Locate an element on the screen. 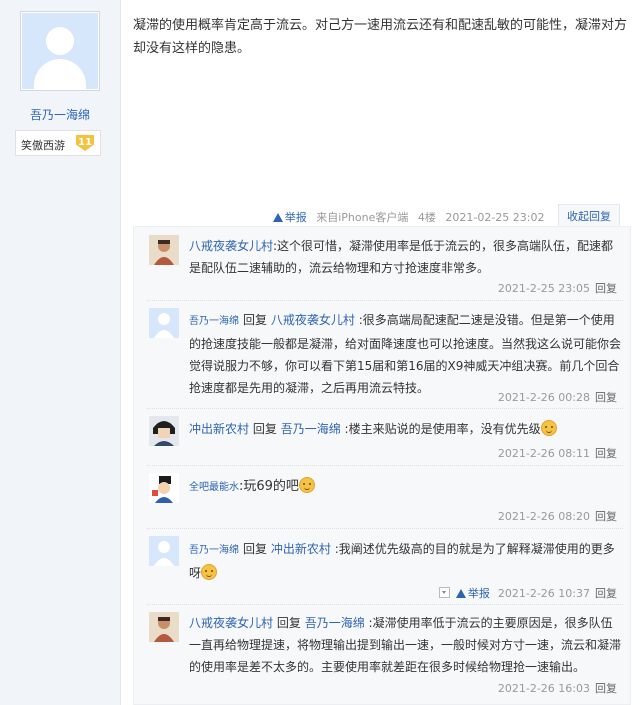 The width and height of the screenshot is (640, 705). reply-target: 八戒夜袭女儿村 is located at coordinates (313, 320).